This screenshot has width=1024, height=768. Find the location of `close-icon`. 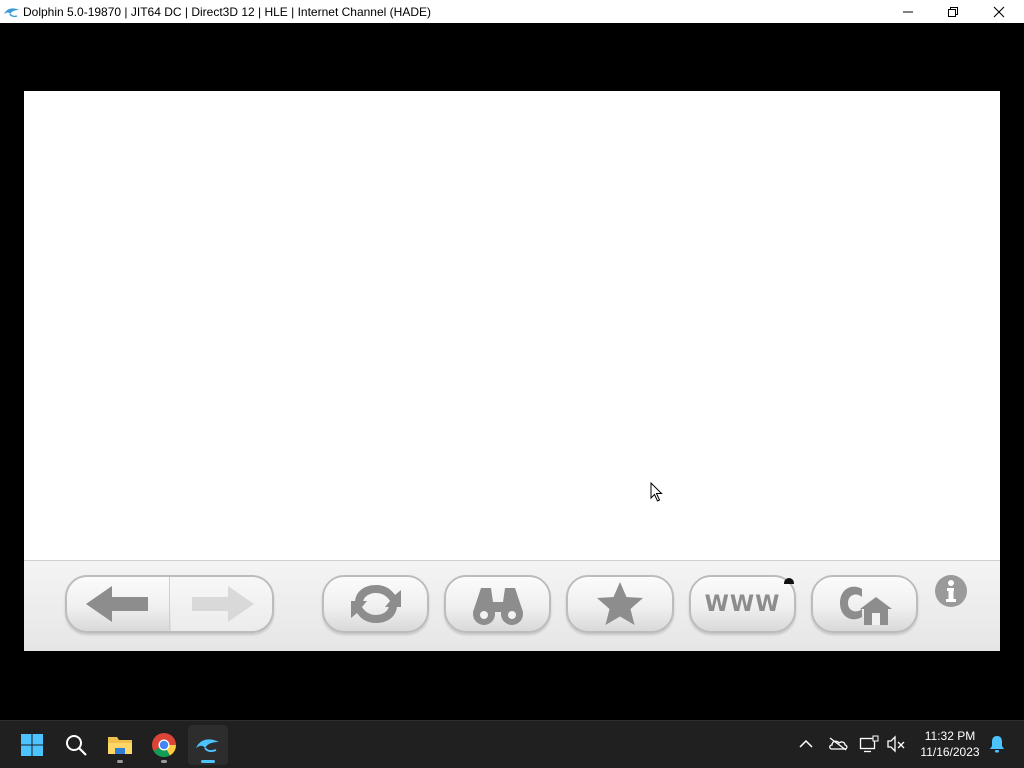

close-icon is located at coordinates (999, 11).